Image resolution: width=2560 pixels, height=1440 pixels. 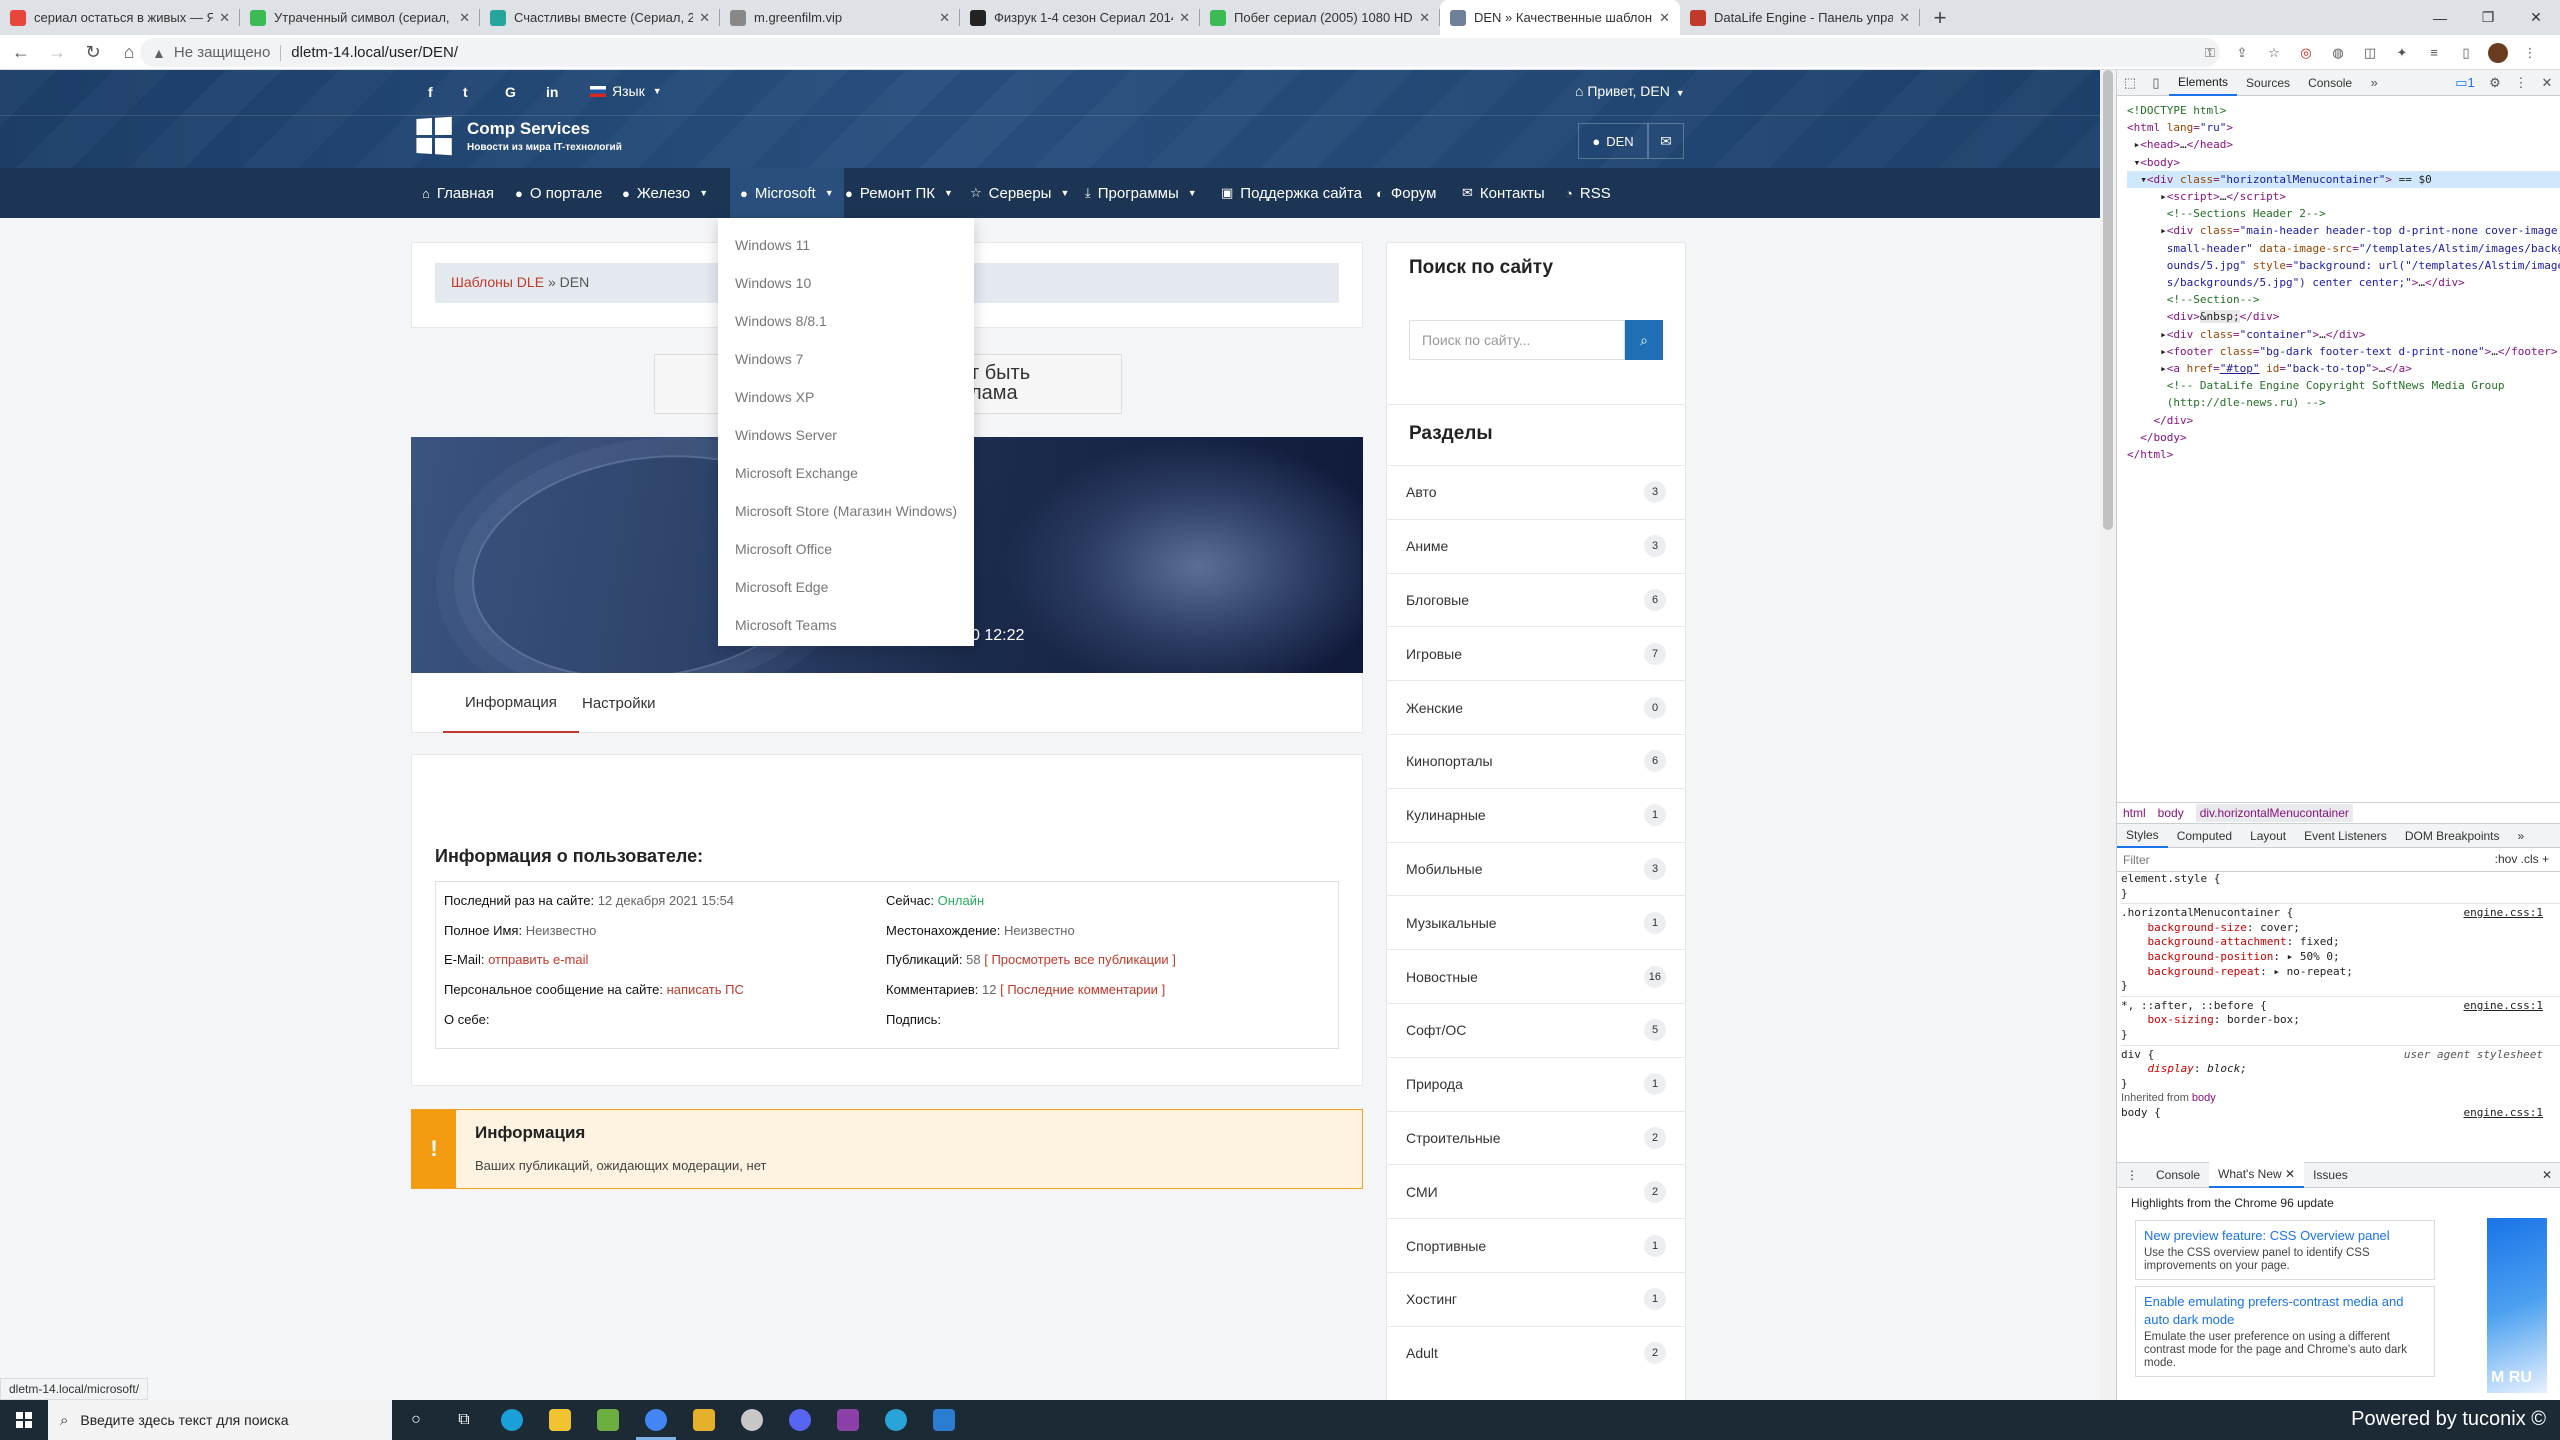 What do you see at coordinates (1444, 869) in the screenshot?
I see `category-name: Мобильные` at bounding box center [1444, 869].